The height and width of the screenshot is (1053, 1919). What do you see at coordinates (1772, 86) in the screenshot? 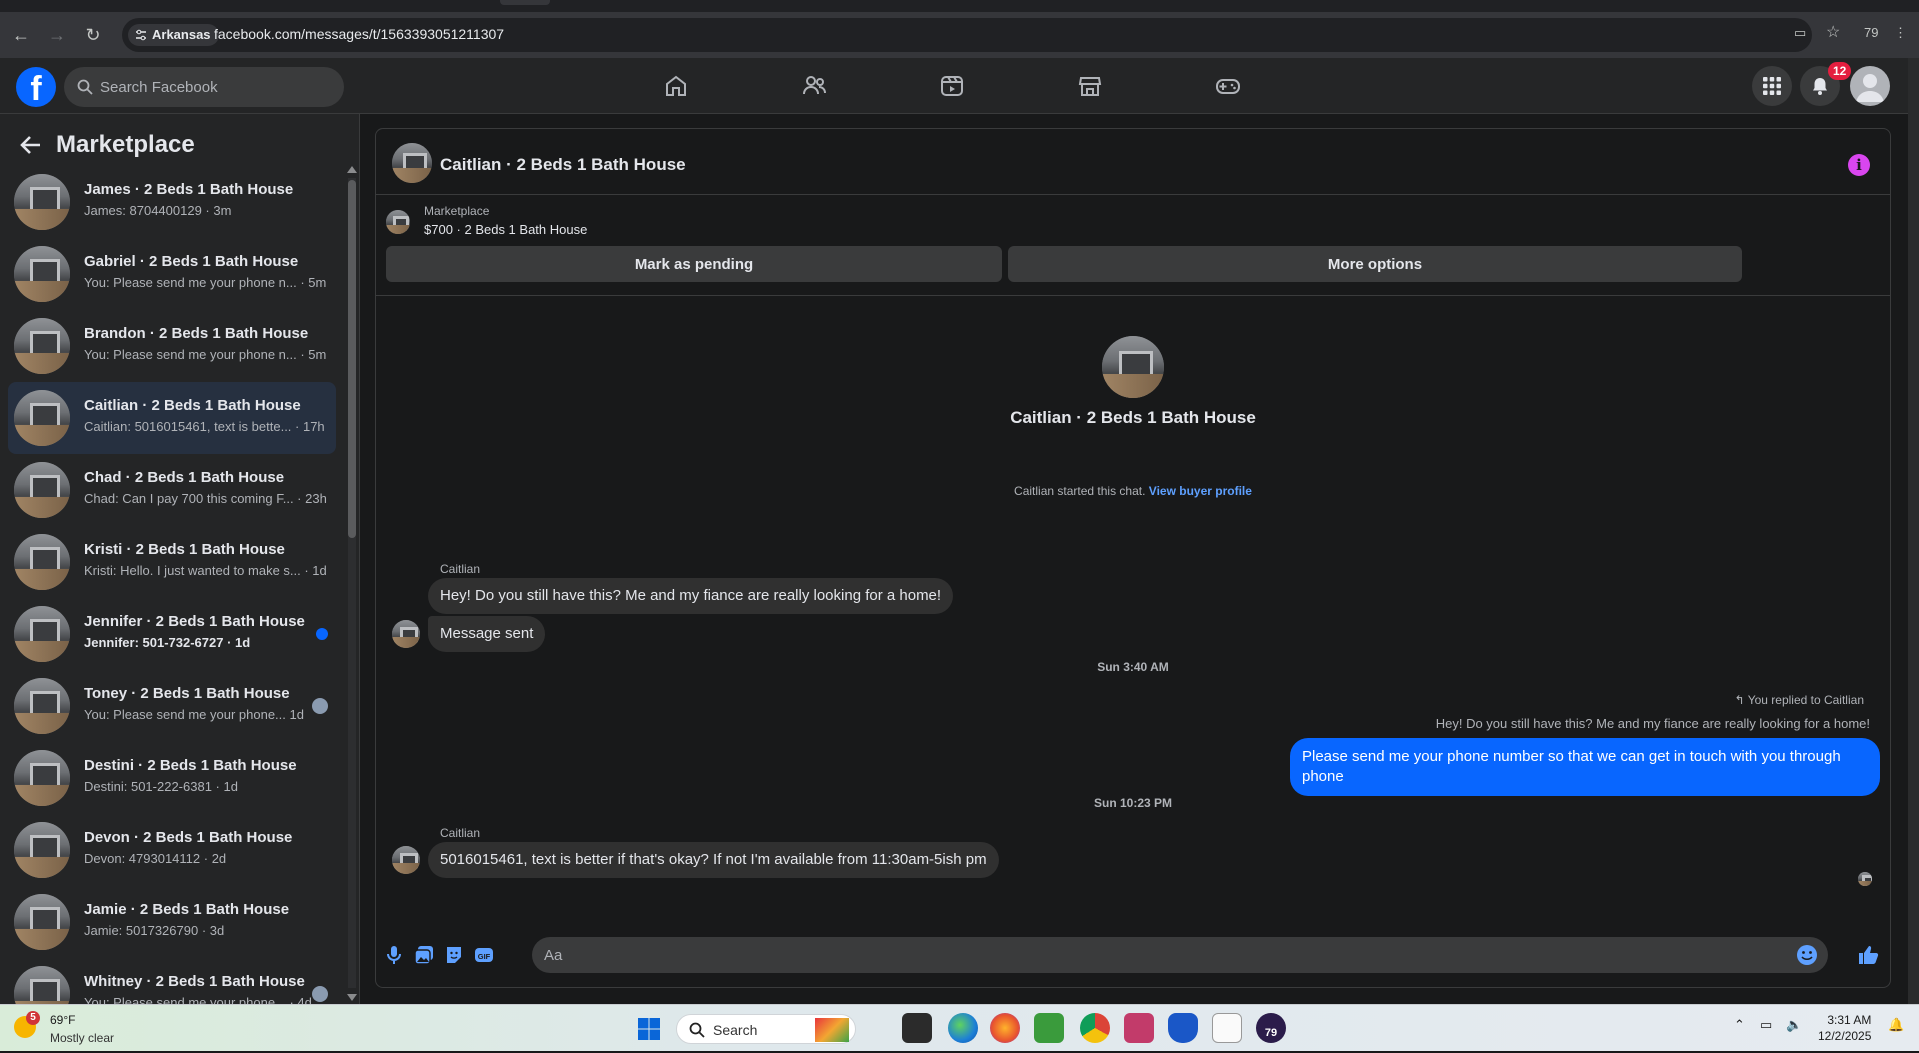
I see `menu-button` at bounding box center [1772, 86].